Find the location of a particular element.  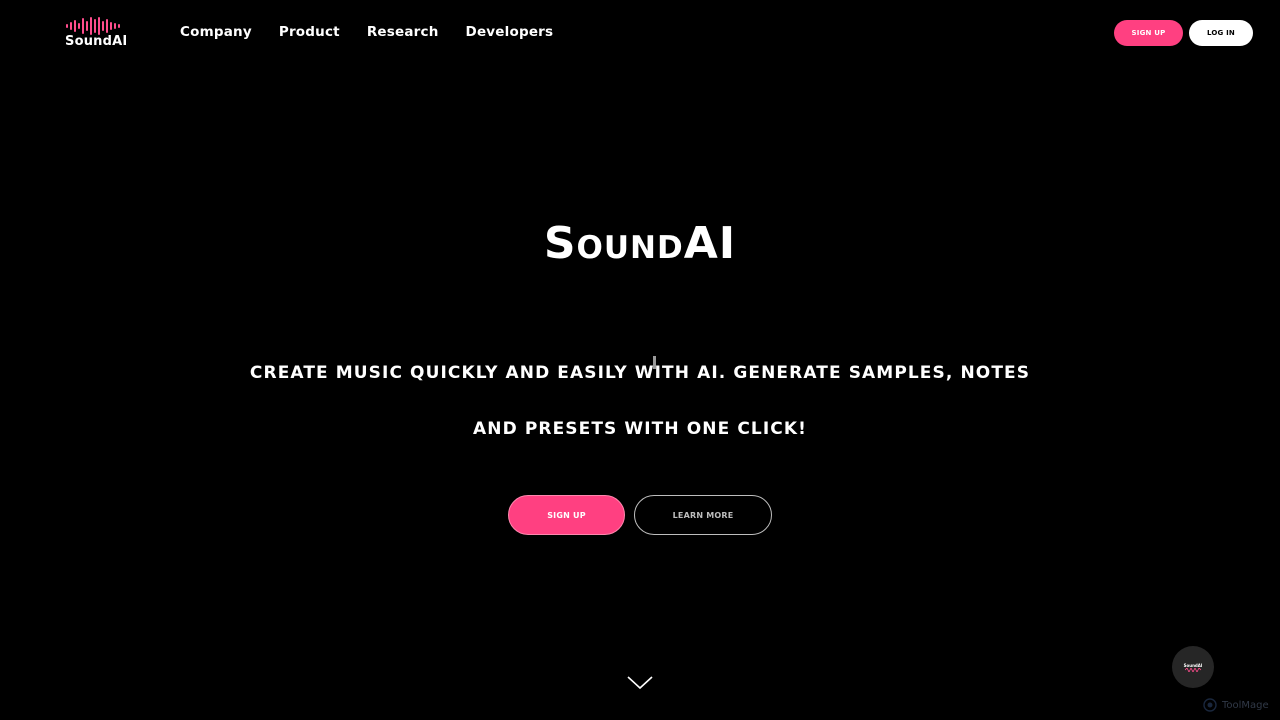

logo: SoundAI is located at coordinates (96, 34).